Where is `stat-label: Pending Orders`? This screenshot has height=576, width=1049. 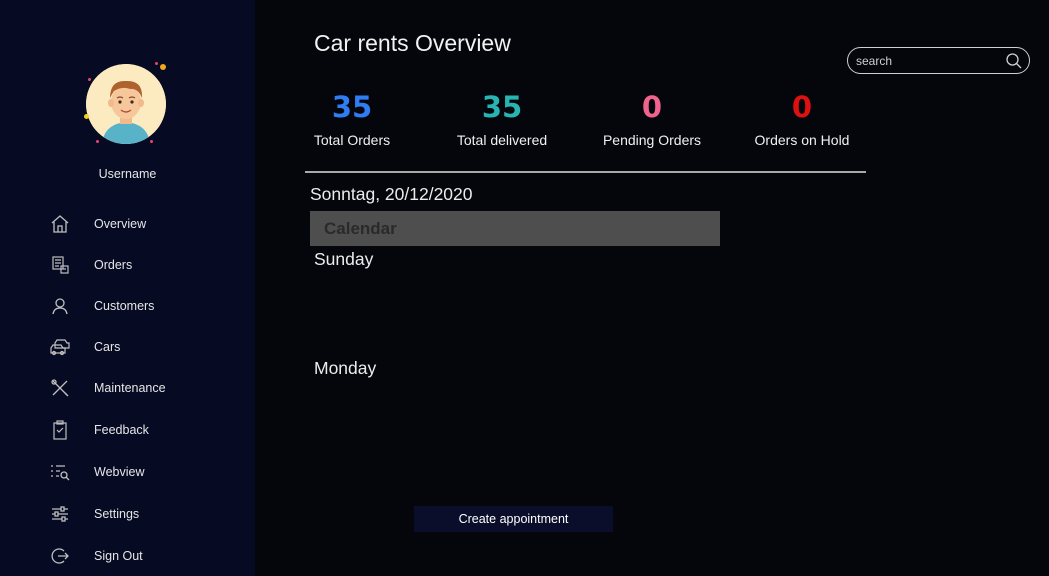
stat-label: Pending Orders is located at coordinates (652, 140).